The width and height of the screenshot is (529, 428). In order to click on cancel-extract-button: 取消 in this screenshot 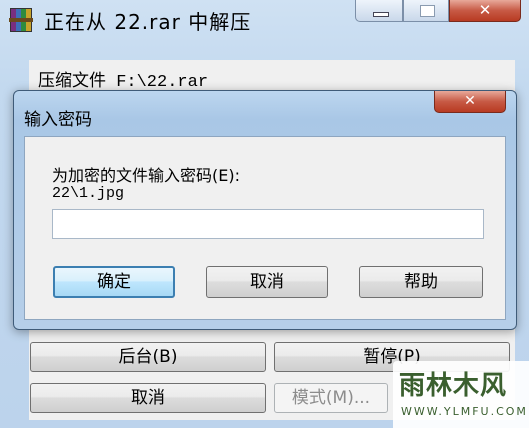, I will do `click(148, 398)`.